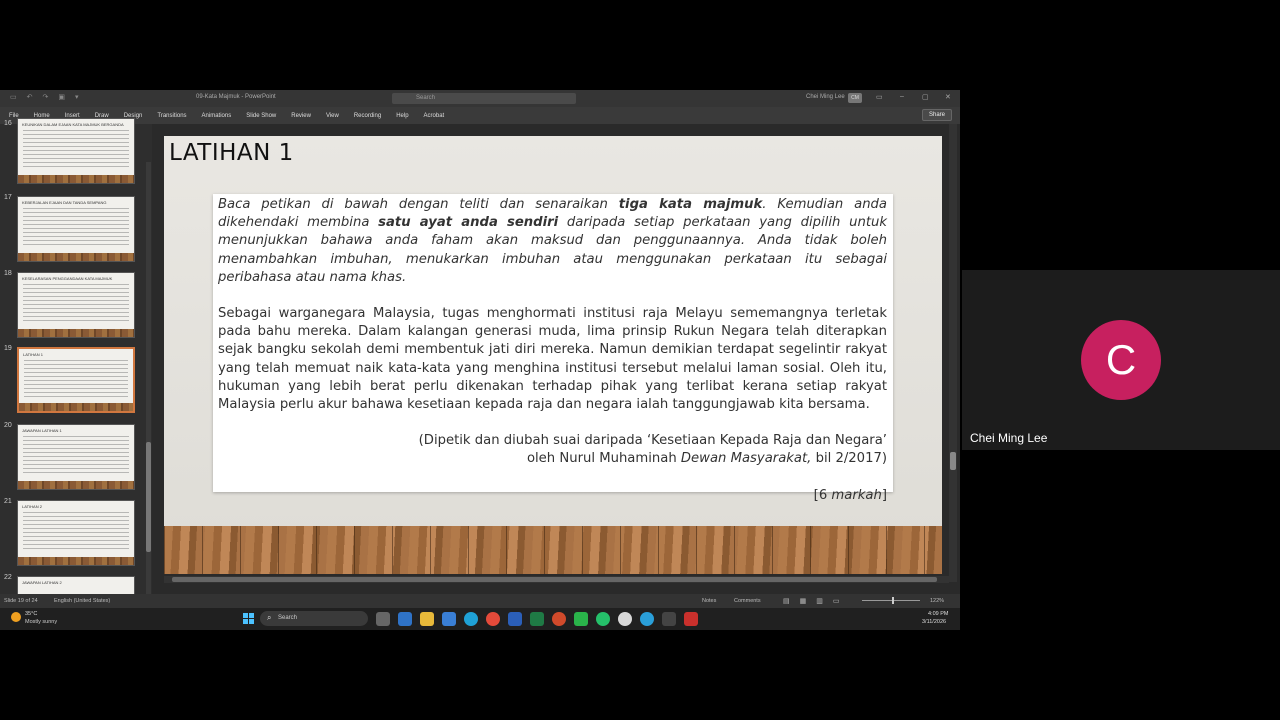  What do you see at coordinates (515, 619) in the screenshot?
I see `word-icon` at bounding box center [515, 619].